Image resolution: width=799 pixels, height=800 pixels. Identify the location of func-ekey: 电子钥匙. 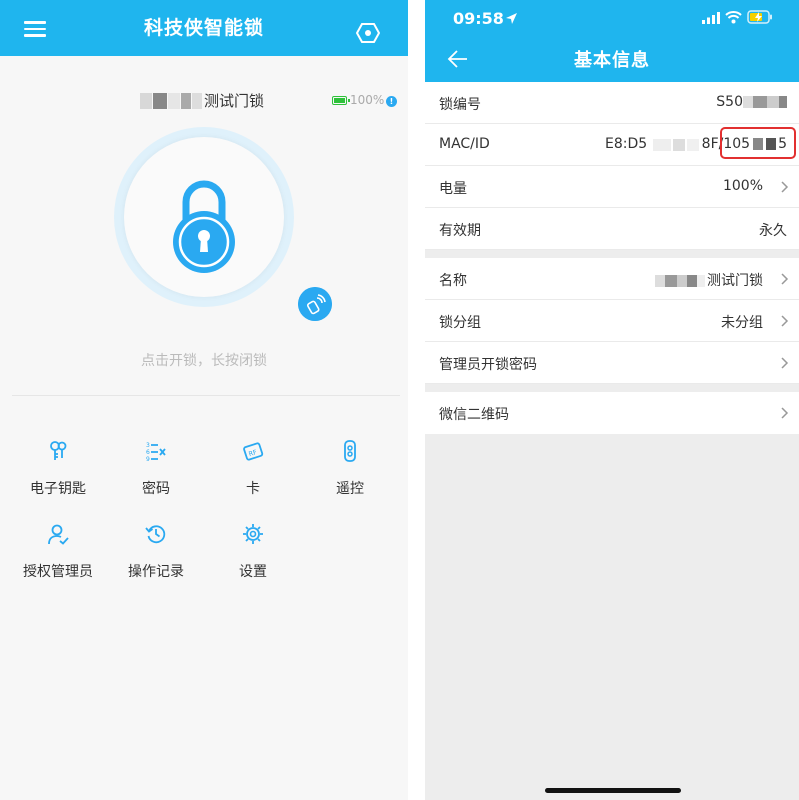
(58, 470).